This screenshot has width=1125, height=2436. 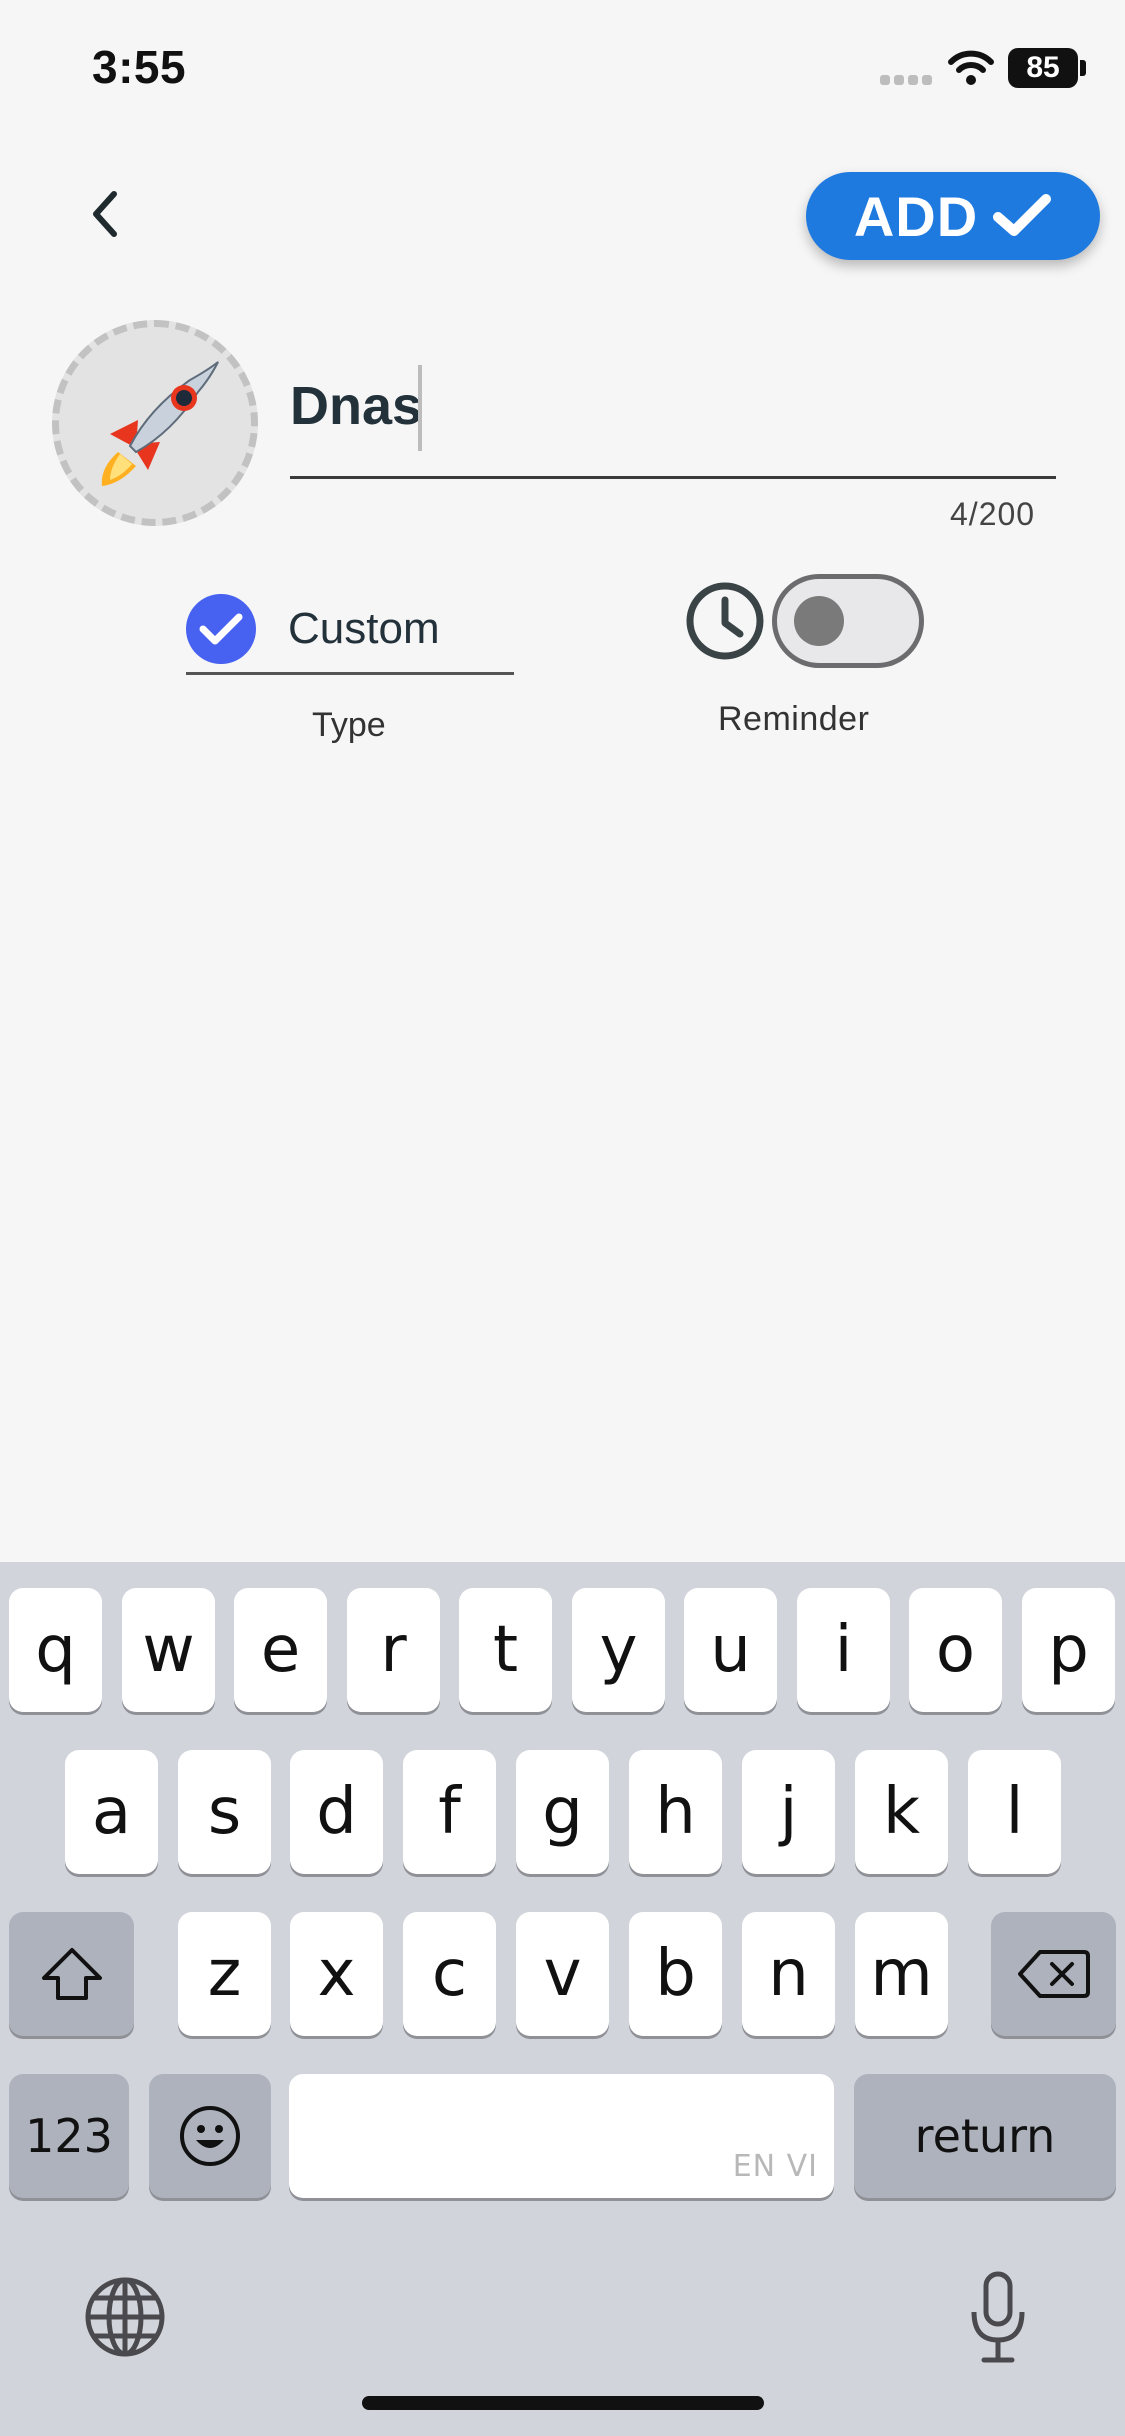 I want to click on space-bar: EN VI, so click(x=561, y=2136).